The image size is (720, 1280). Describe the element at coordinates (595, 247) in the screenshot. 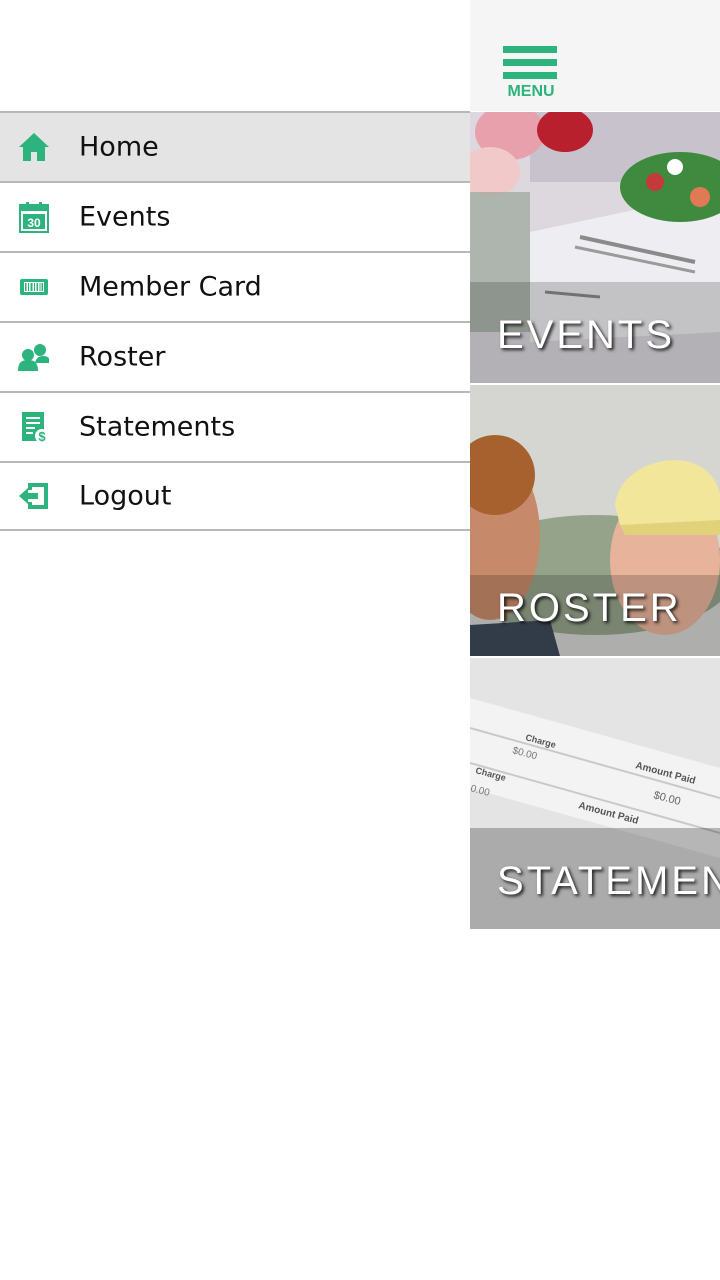

I see `events-tile: EVENTS` at that location.